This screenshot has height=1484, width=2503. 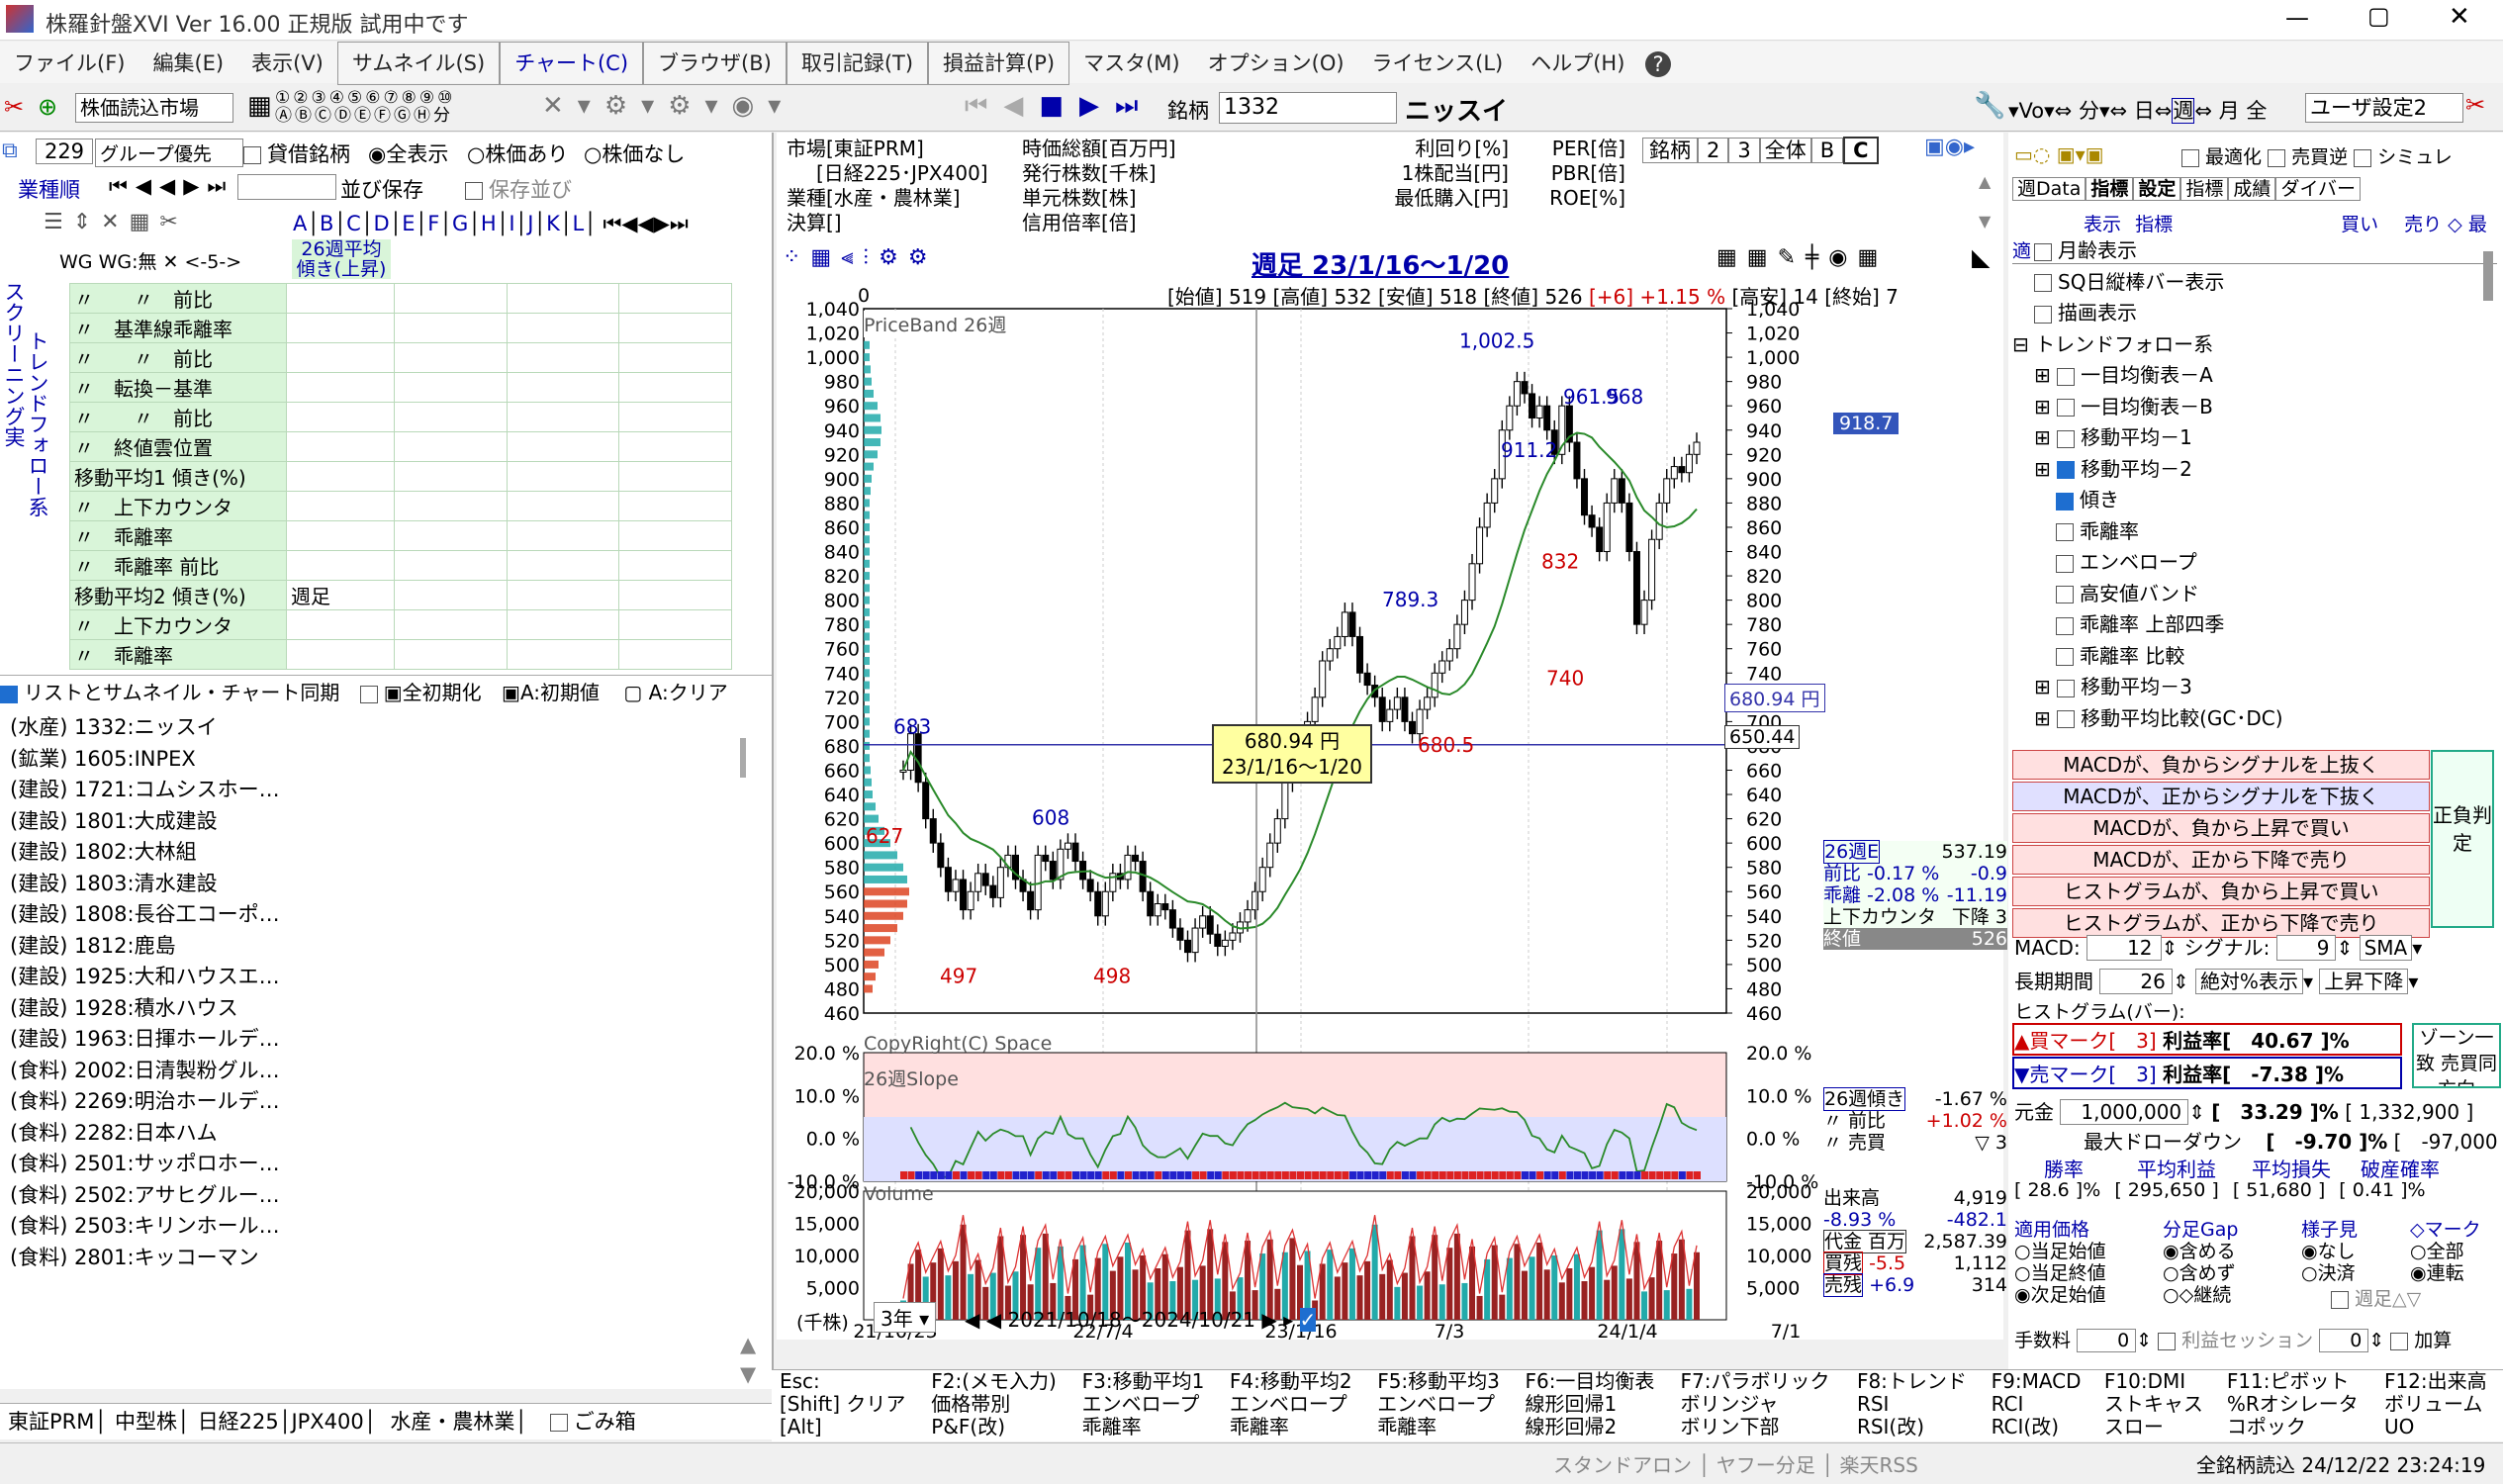 I want to click on menu-chart: チャート(C), so click(x=572, y=63).